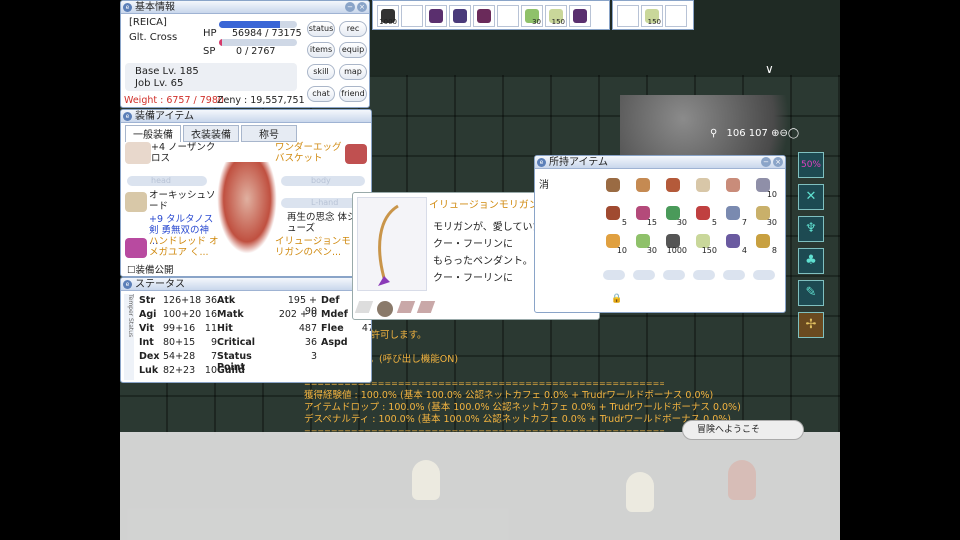 This screenshot has height=540, width=960. I want to click on inventory-item: 150, so click(705, 243).